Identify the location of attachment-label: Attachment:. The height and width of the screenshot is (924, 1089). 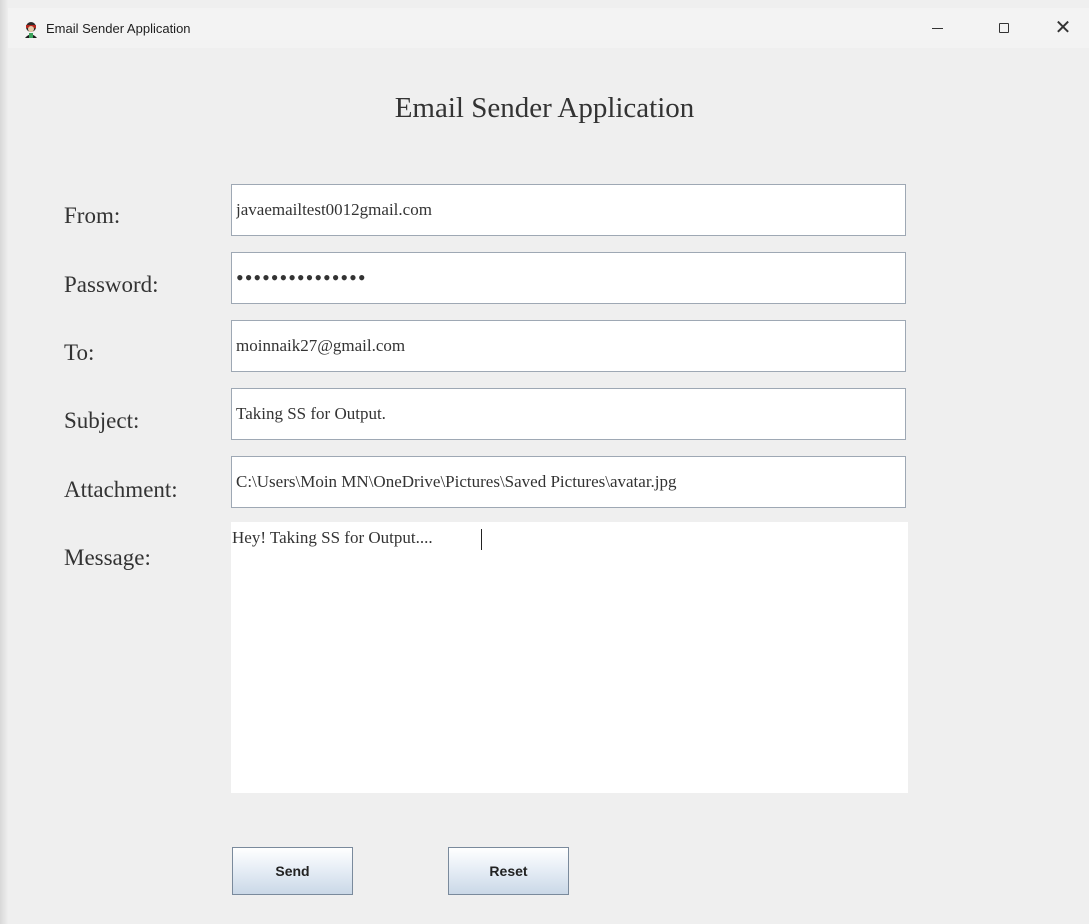
(121, 489).